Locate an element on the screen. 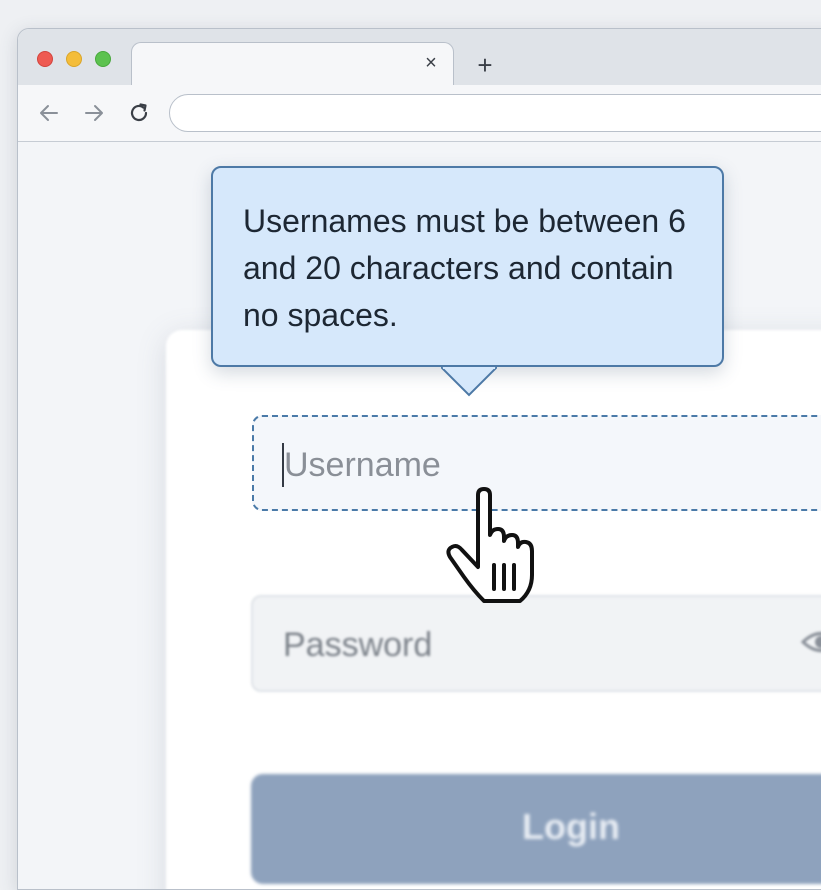 The height and width of the screenshot is (890, 821). minimize-window-button is located at coordinates (74, 59).